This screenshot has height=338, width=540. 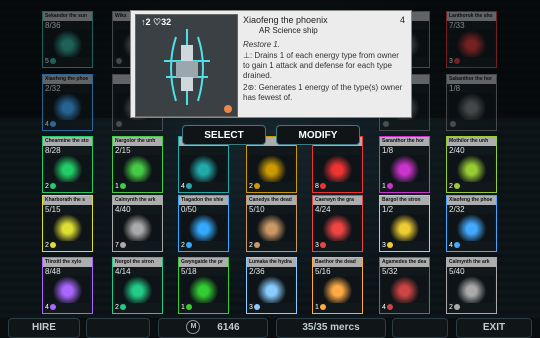 I want to click on money-display: M 6146, so click(x=213, y=328).